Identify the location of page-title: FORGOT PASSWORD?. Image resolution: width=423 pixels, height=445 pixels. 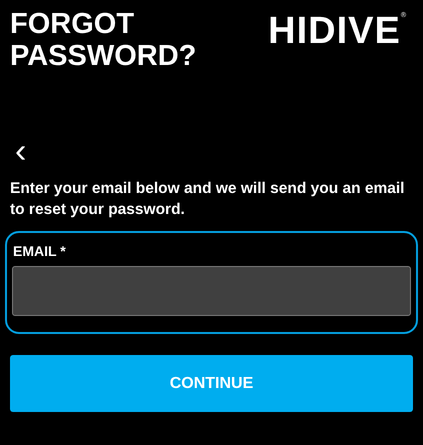
(104, 40).